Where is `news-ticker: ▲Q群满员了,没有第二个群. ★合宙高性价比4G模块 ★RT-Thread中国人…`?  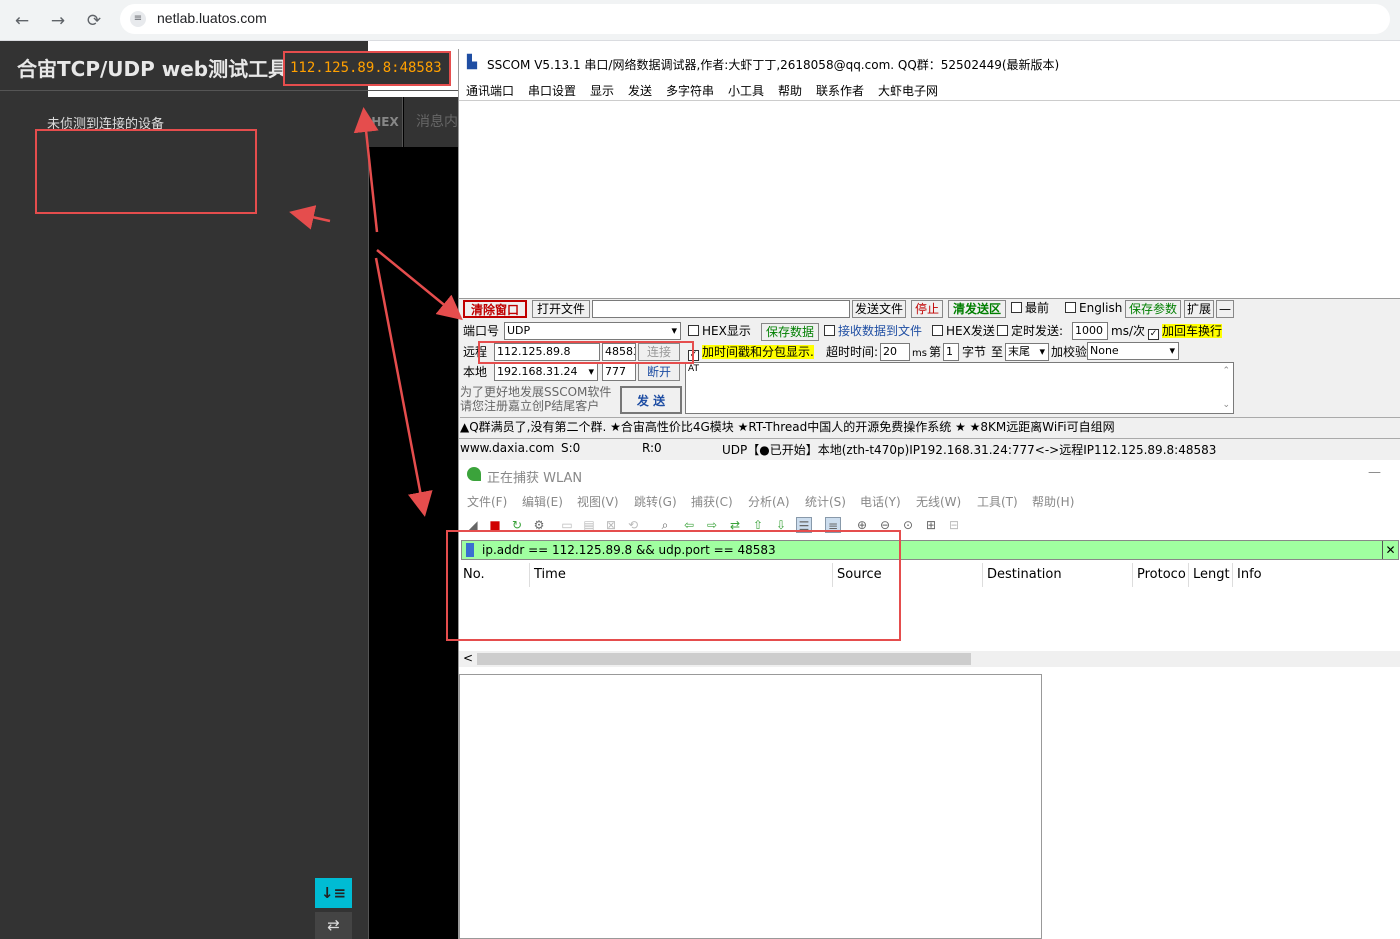
news-ticker: ▲Q群满员了,没有第二个群. ★合宙高性价比4G模块 ★RT-Thread中国人… is located at coordinates (930, 426).